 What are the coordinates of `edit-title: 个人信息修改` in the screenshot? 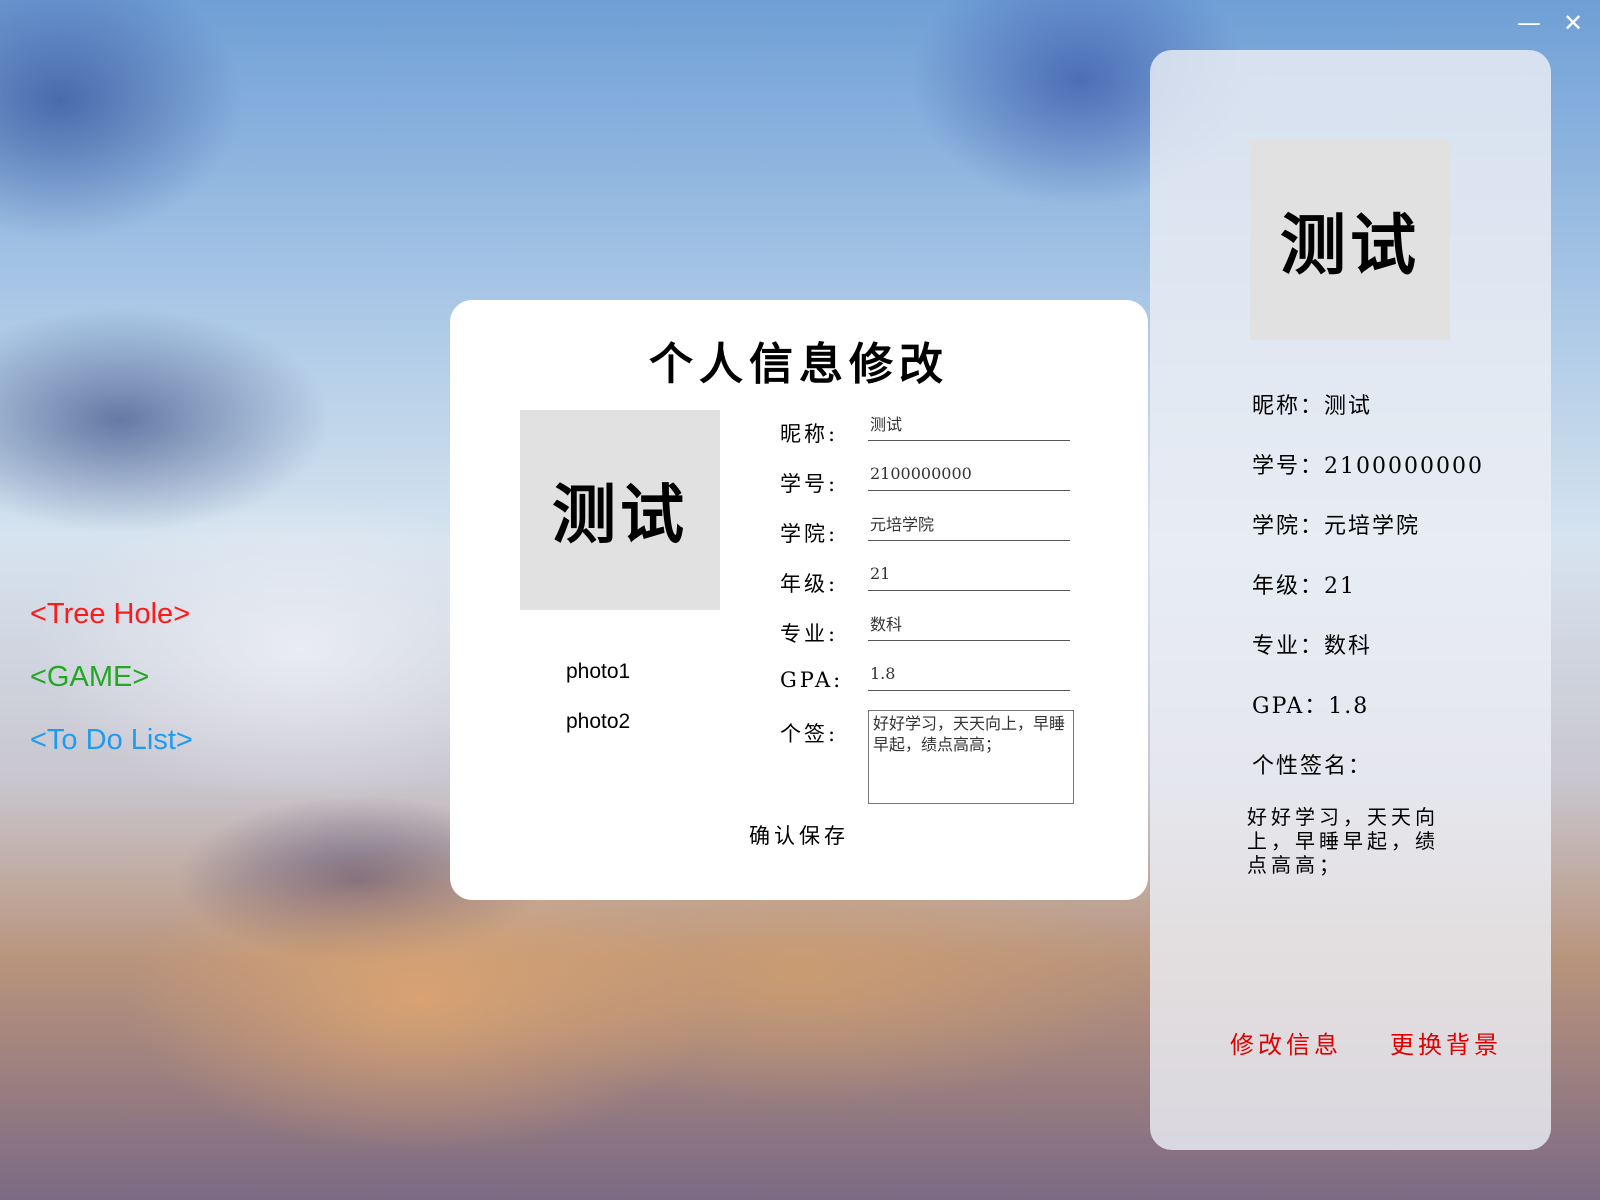 It's located at (799, 364).